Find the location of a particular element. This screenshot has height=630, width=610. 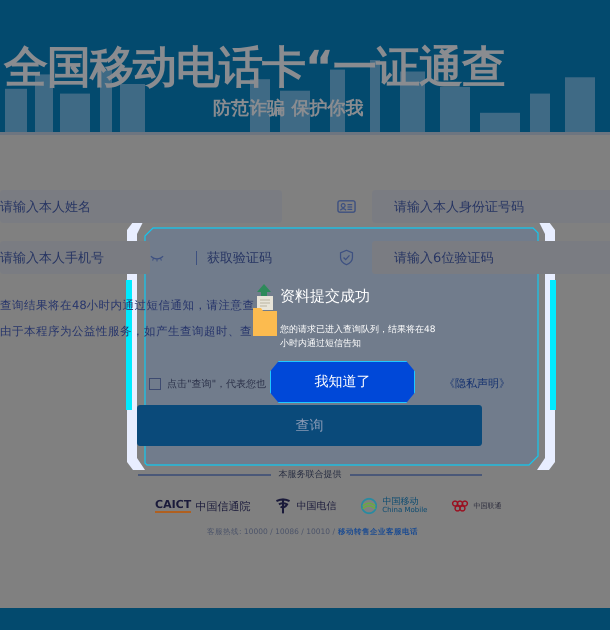

mobile-logo-icon is located at coordinates (369, 506).